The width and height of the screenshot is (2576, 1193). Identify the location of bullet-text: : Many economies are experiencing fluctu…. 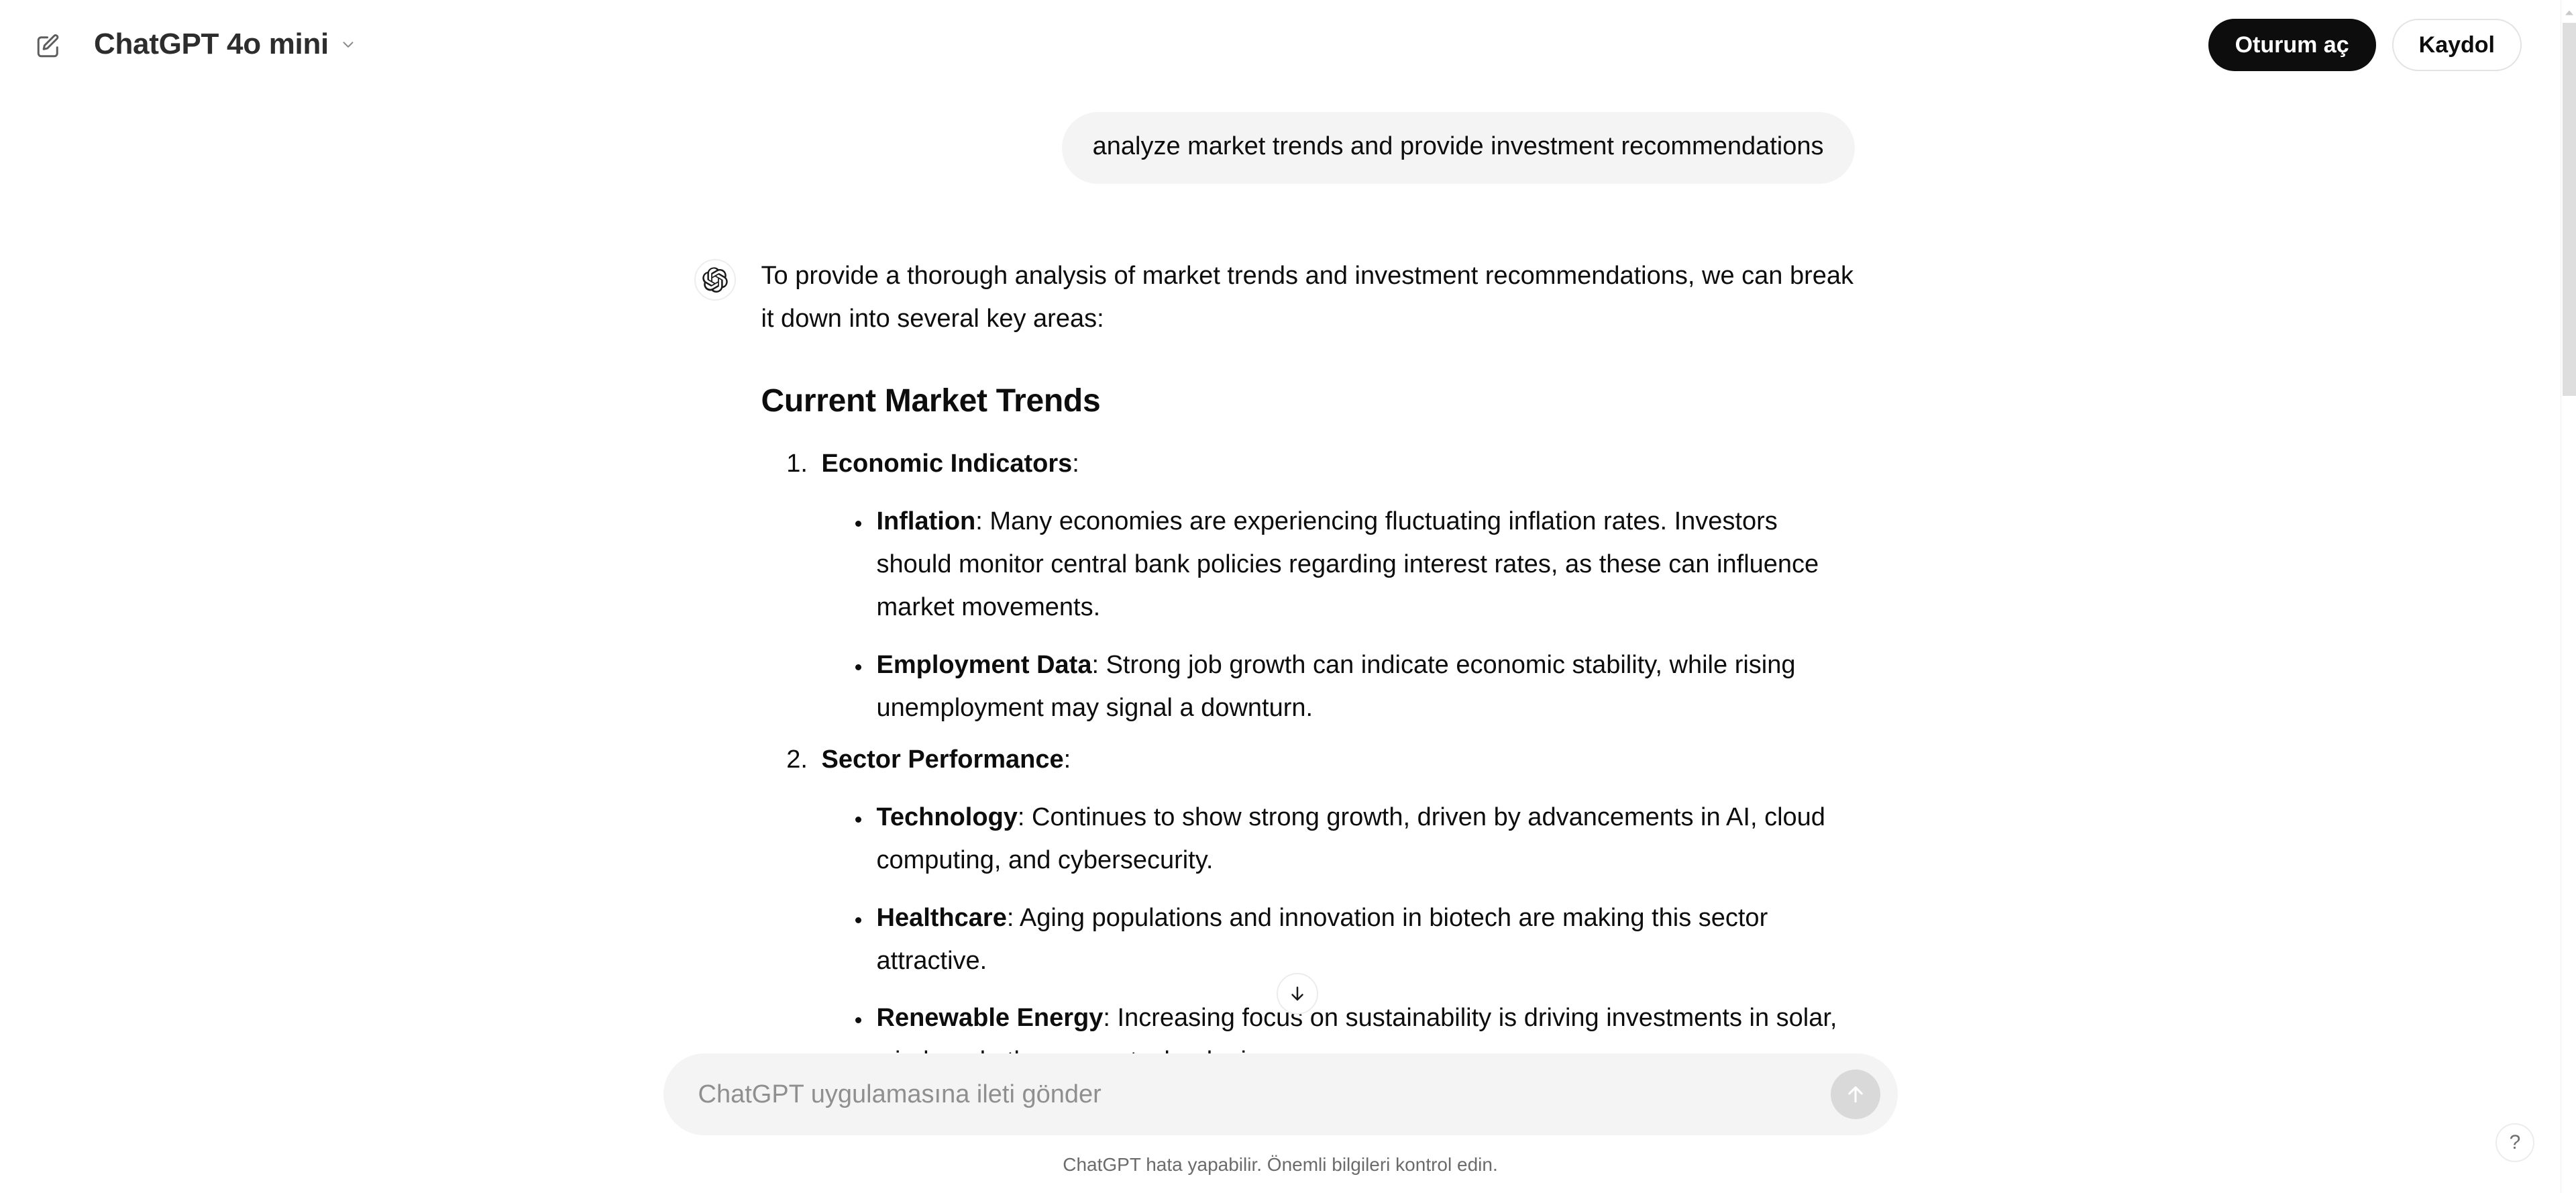
(1347, 564).